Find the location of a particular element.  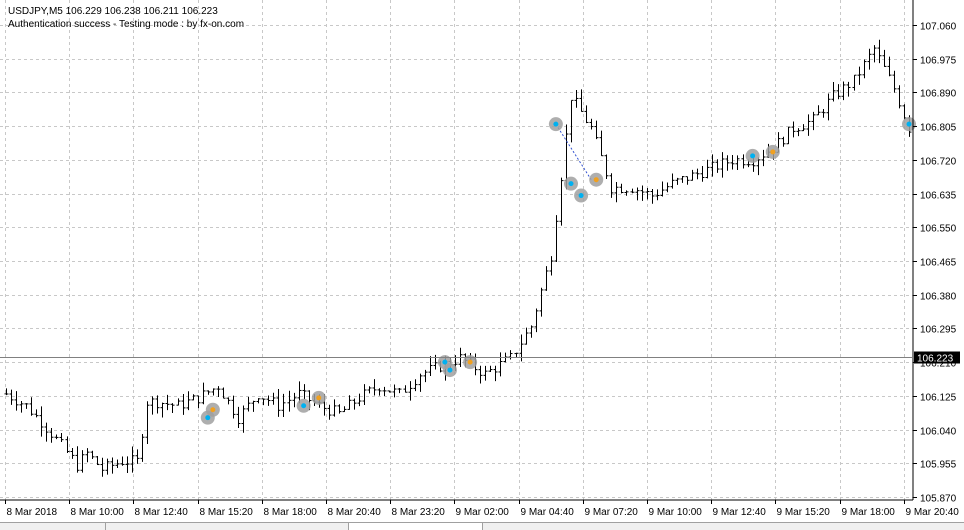

y-tick-label: 106.890 is located at coordinates (938, 94).